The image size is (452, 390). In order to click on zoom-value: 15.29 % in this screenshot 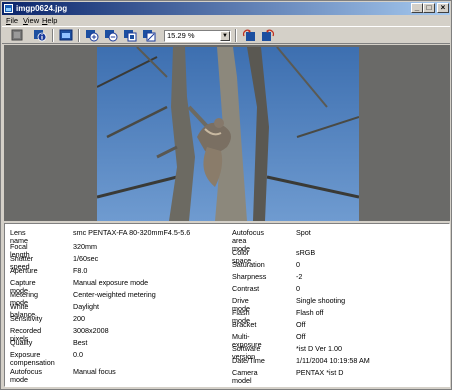, I will do `click(181, 35)`.